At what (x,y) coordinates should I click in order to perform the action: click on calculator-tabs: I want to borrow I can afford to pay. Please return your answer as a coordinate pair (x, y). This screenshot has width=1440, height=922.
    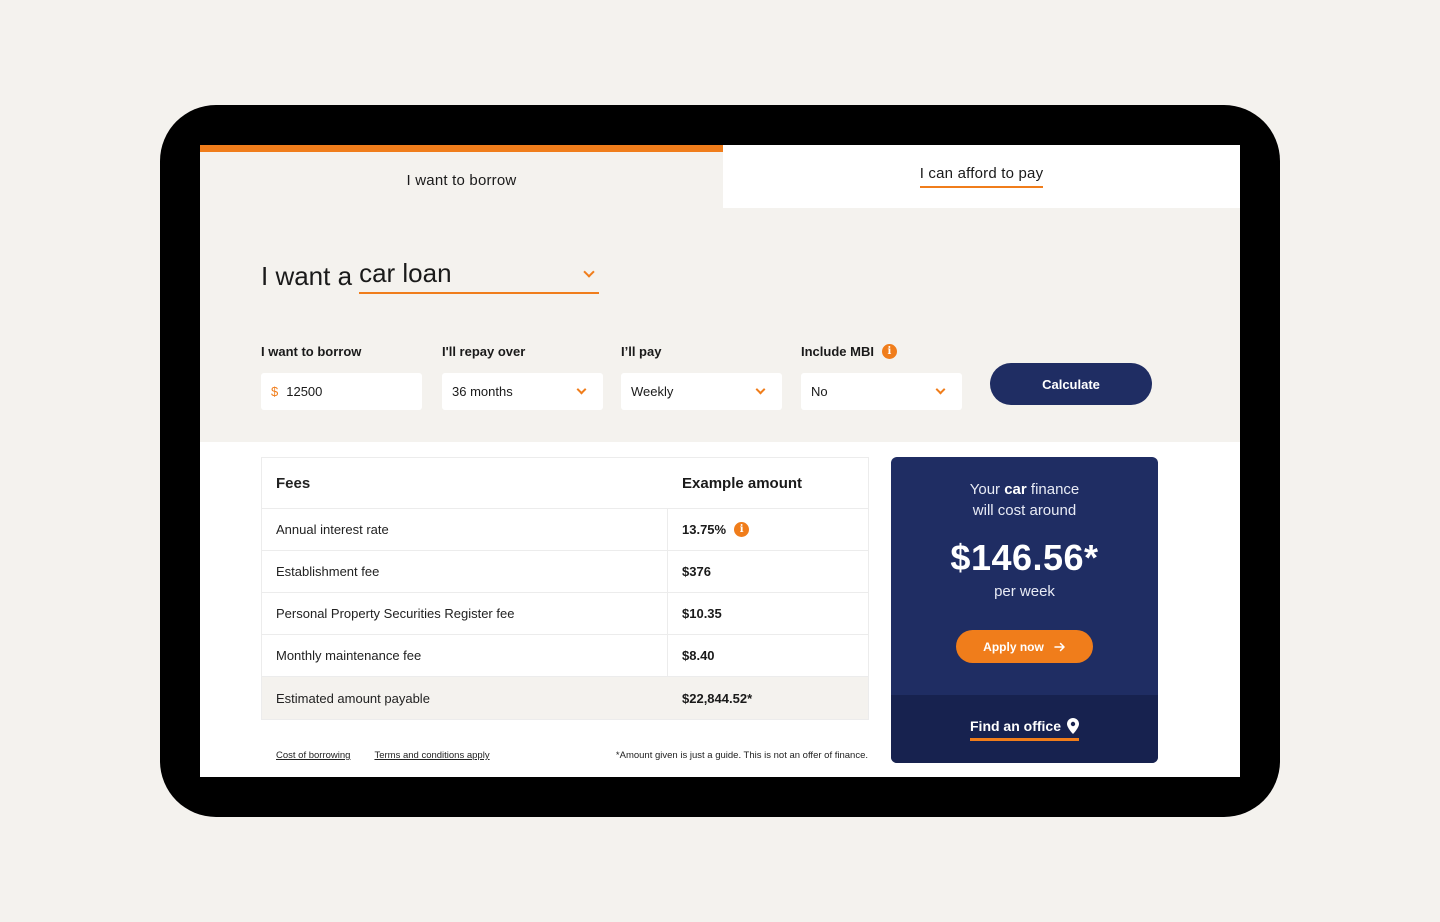
    Looking at the image, I should click on (720, 176).